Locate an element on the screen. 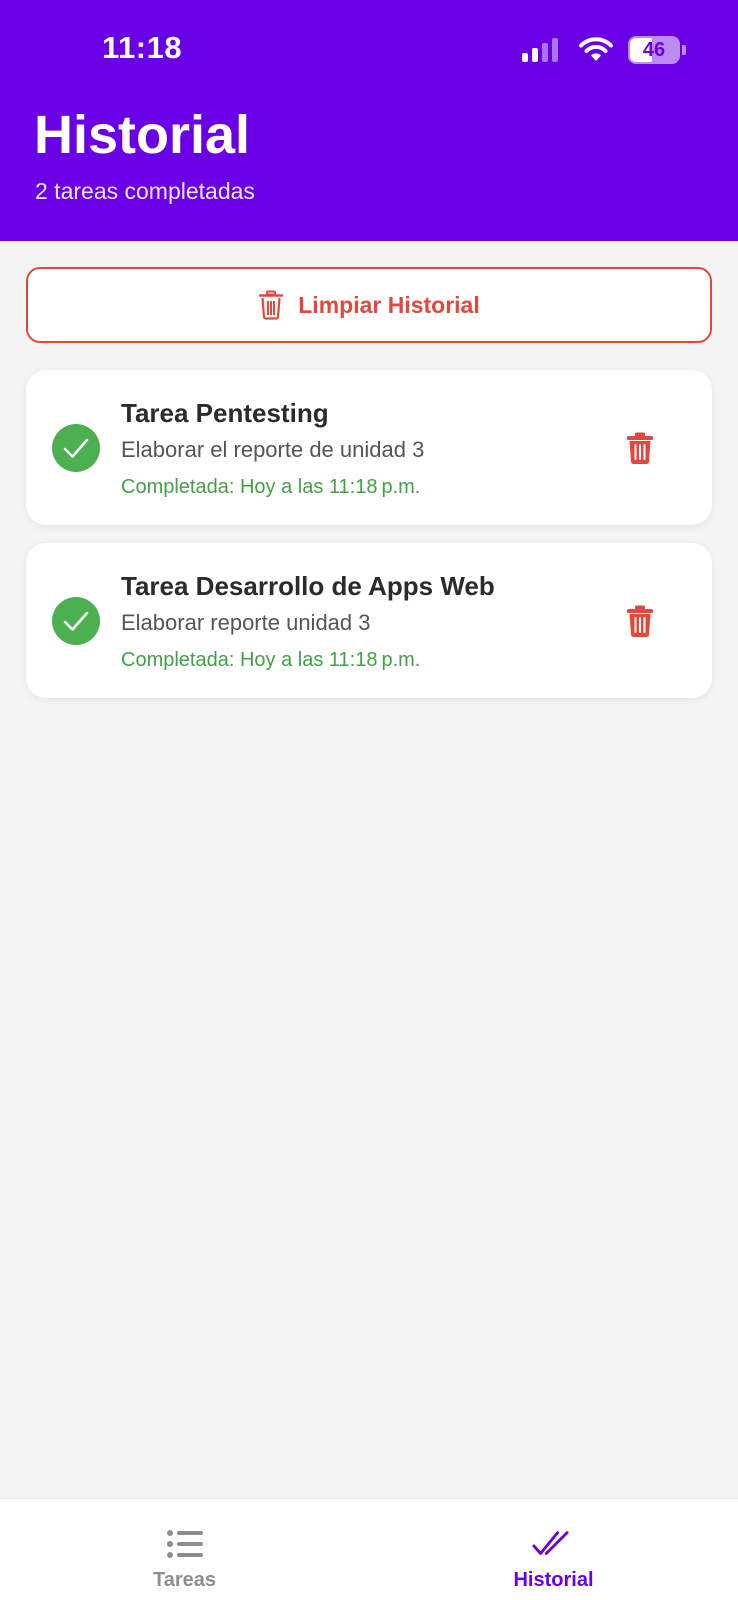 This screenshot has height=1600, width=738. status-time: 11:18 is located at coordinates (142, 47).